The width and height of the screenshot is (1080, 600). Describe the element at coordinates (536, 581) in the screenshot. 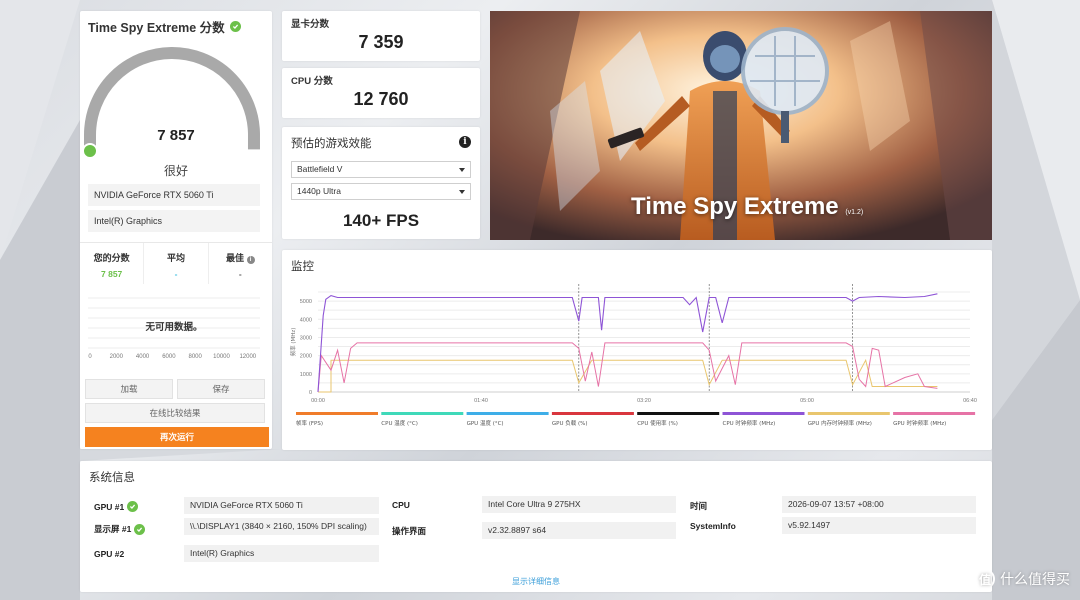

I see `show-details-link: 显示详细信息` at that location.